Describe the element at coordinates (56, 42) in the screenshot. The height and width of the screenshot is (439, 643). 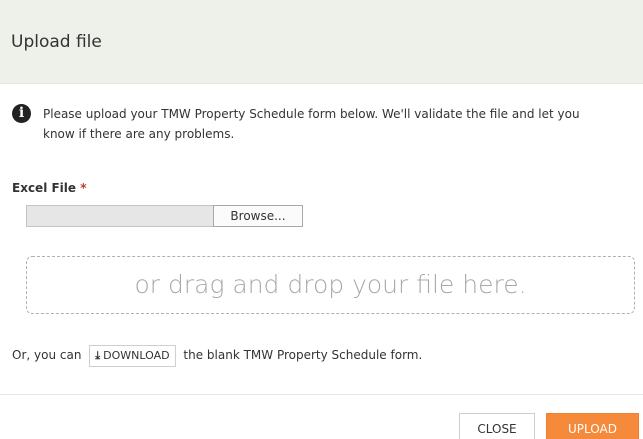
I see `dialog-title: Upload file` at that location.